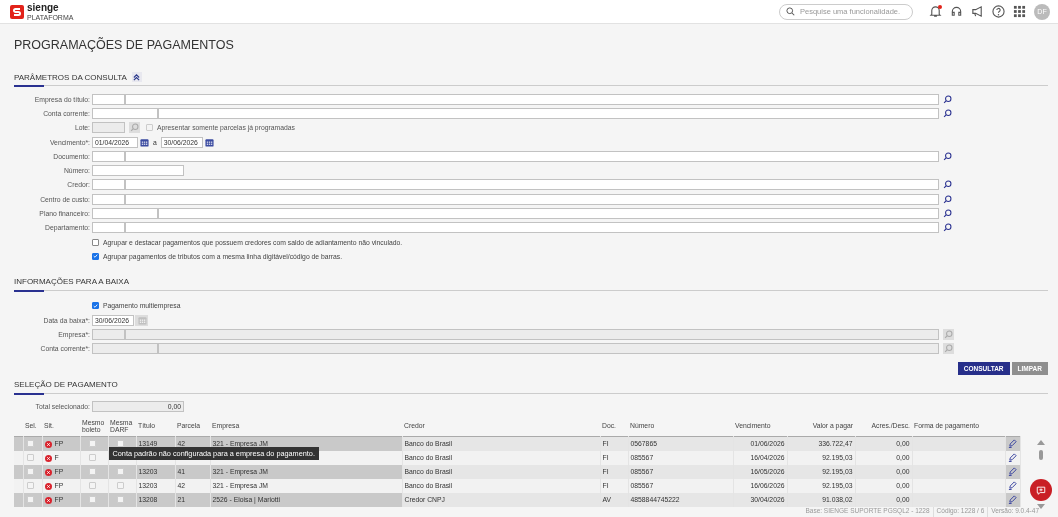 This screenshot has width=1058, height=517. I want to click on apps-grid-icon, so click(1019, 11).